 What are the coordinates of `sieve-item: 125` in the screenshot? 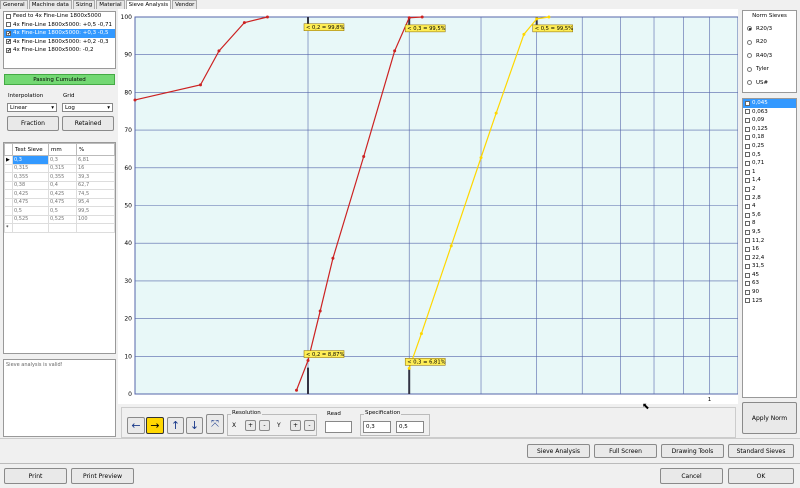 It's located at (769, 301).